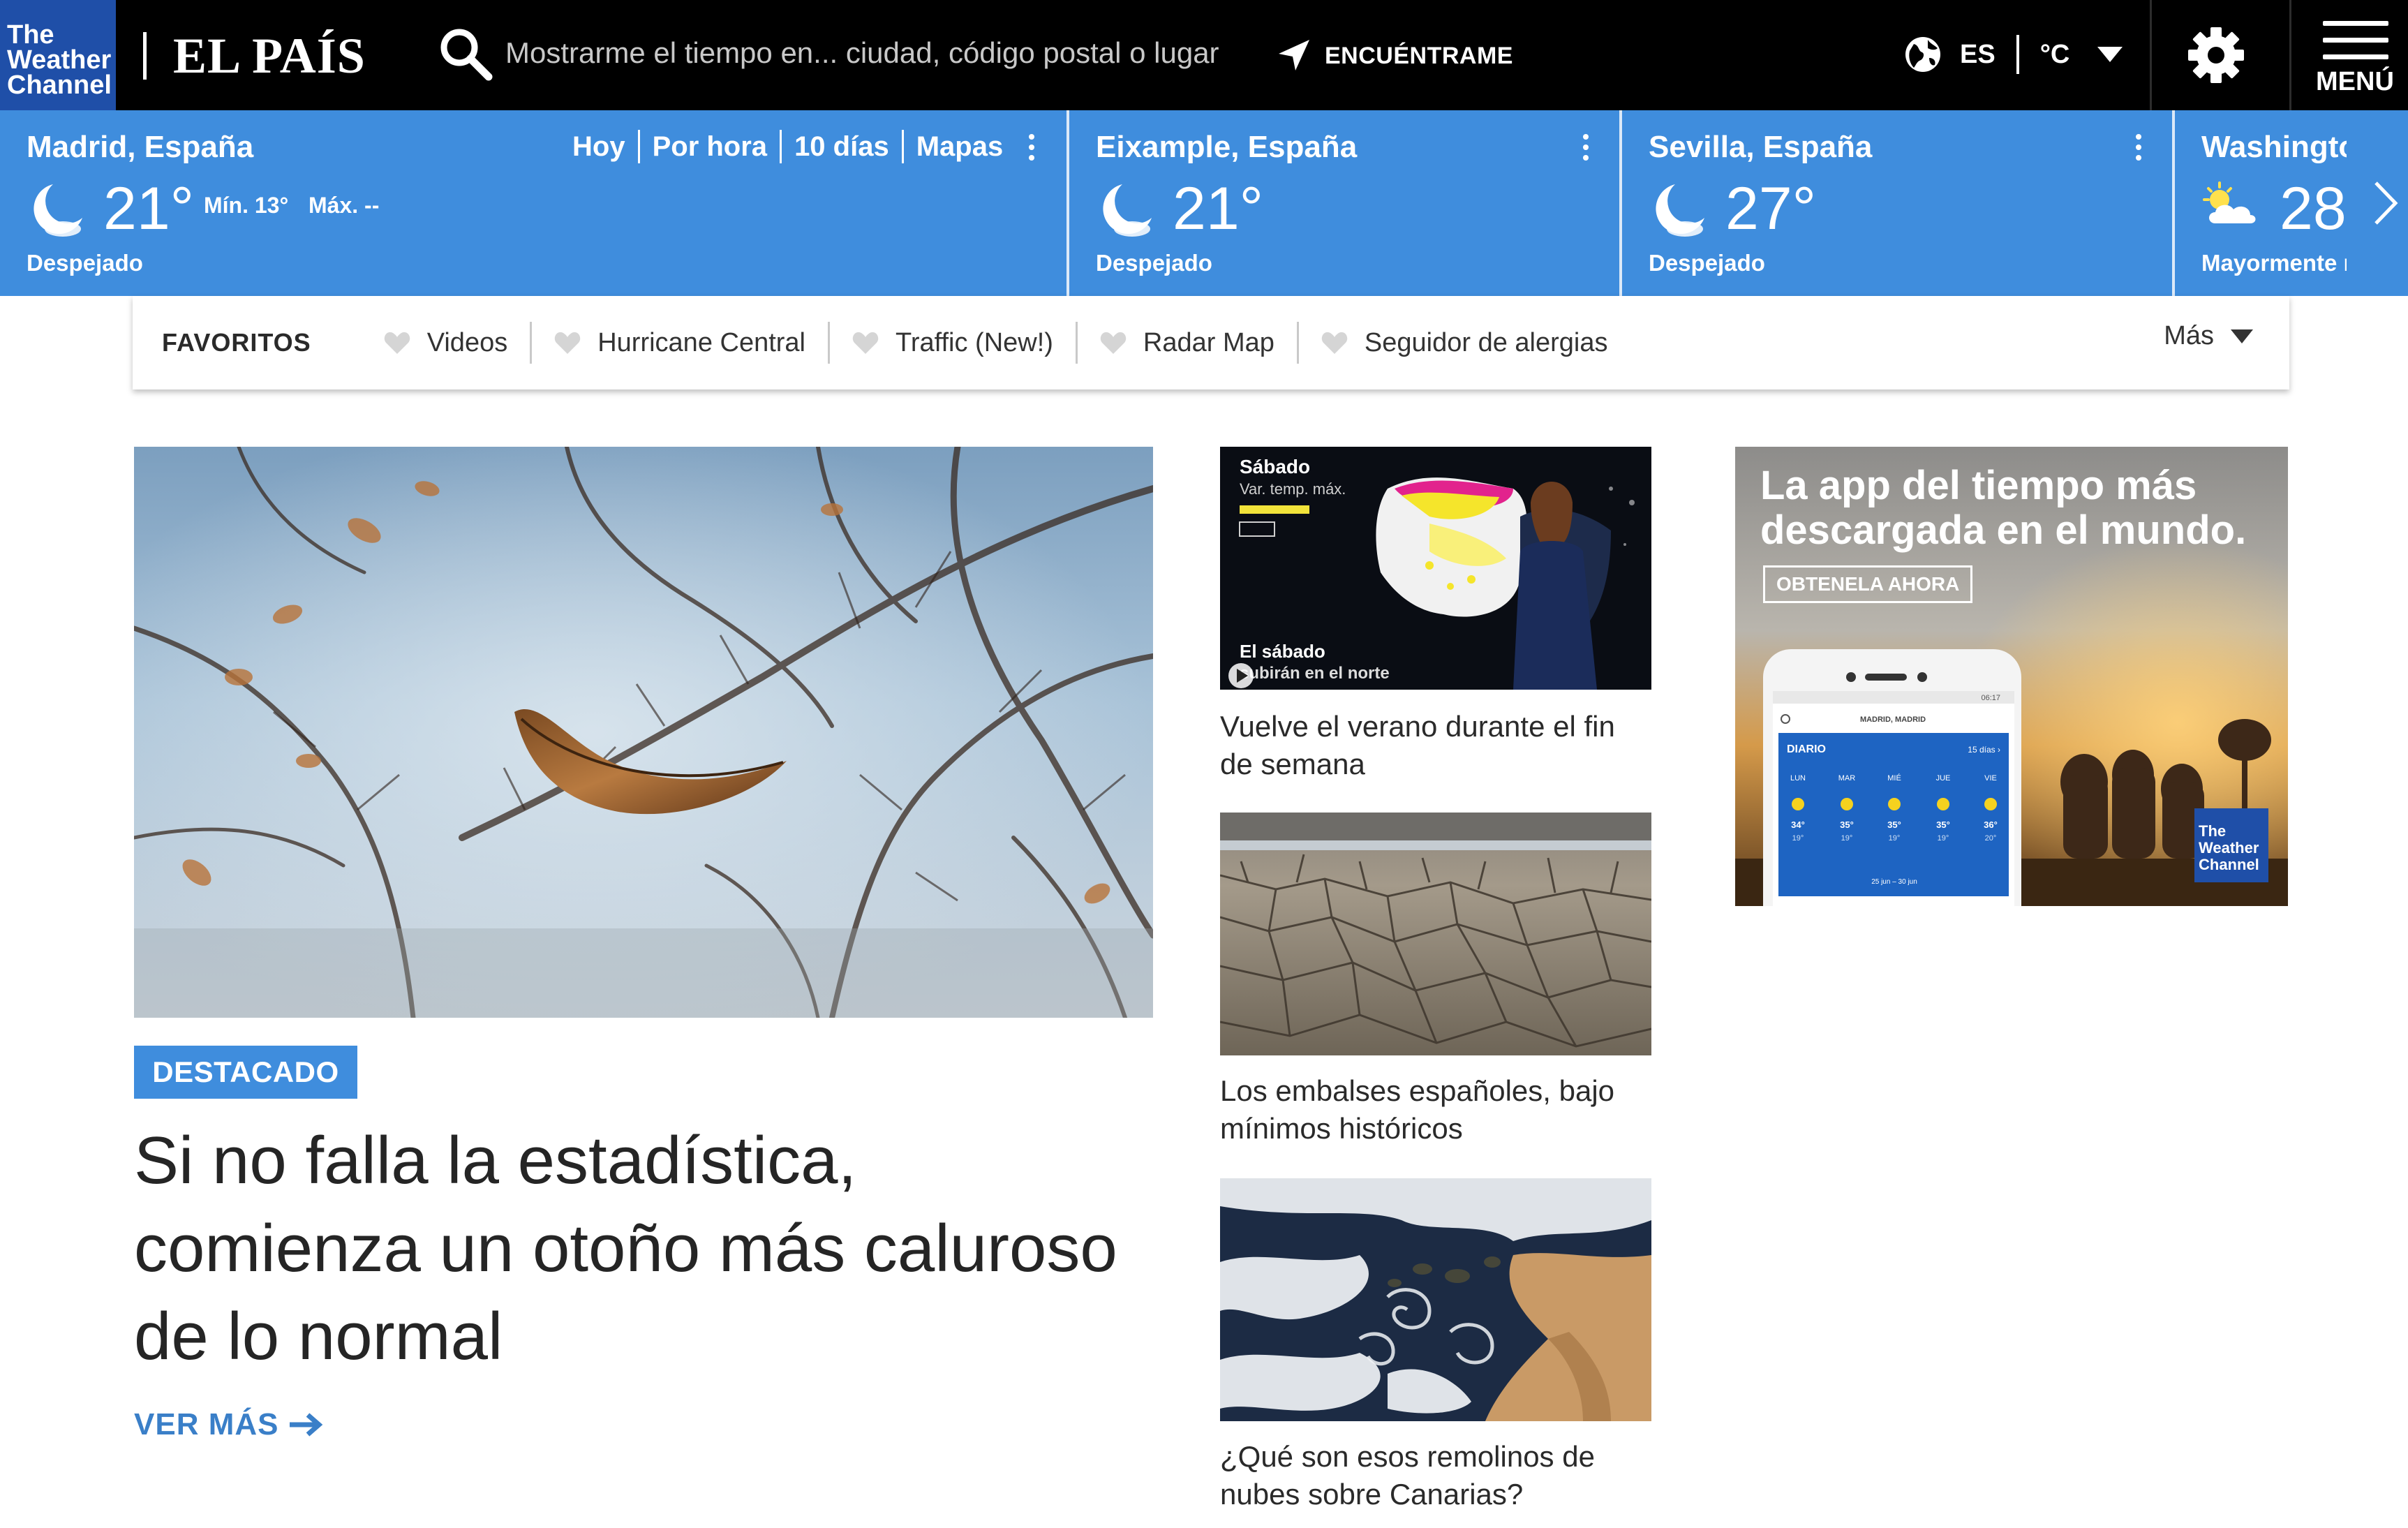  What do you see at coordinates (245, 1072) in the screenshot?
I see `featured-badge: DESTACADO` at bounding box center [245, 1072].